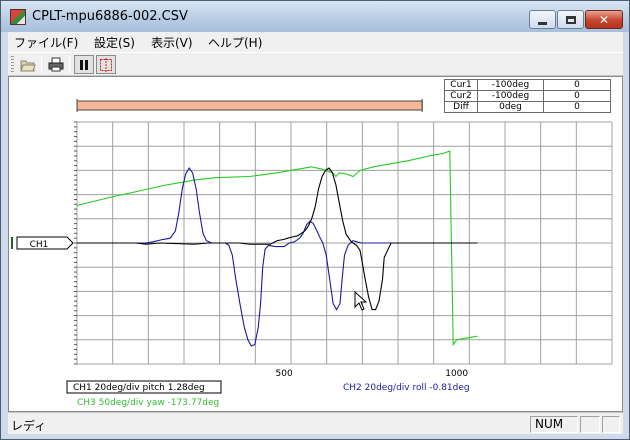  I want to click on menu-settings: 設定(S), so click(114, 42).